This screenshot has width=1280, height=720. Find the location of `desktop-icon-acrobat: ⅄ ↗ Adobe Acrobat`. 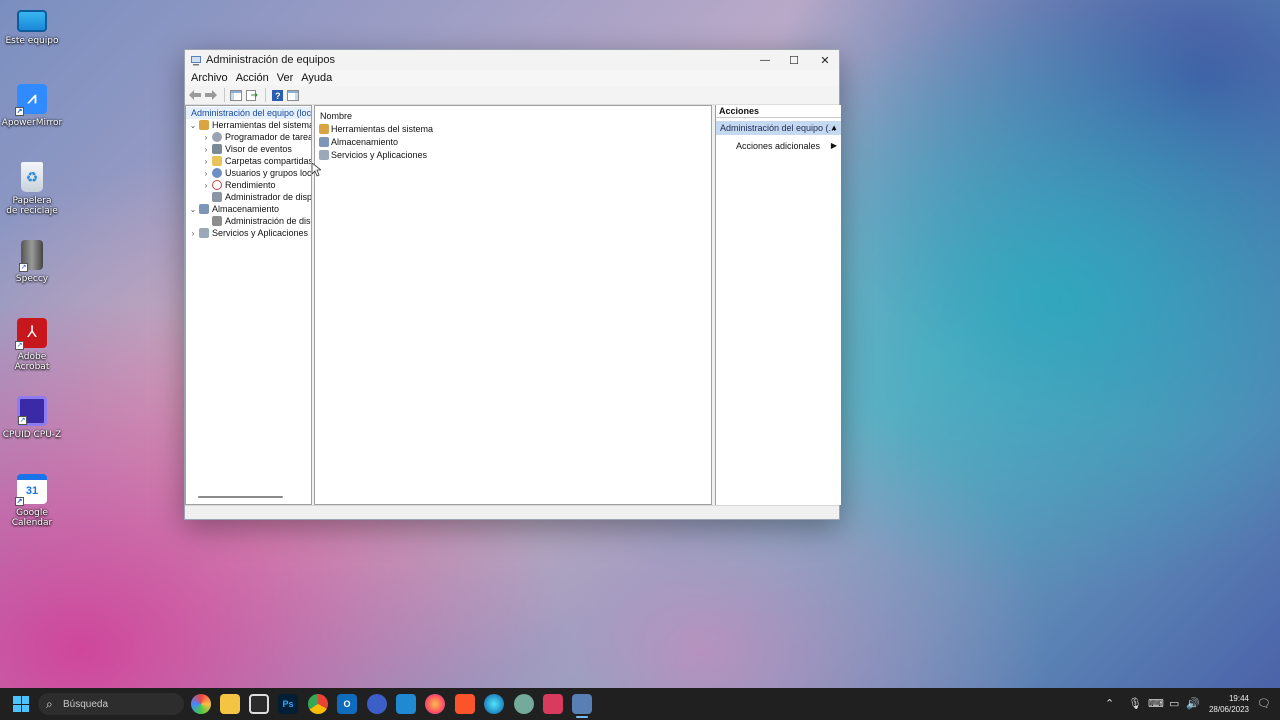

desktop-icon-acrobat: ⅄ ↗ Adobe Acrobat is located at coordinates (32, 345).